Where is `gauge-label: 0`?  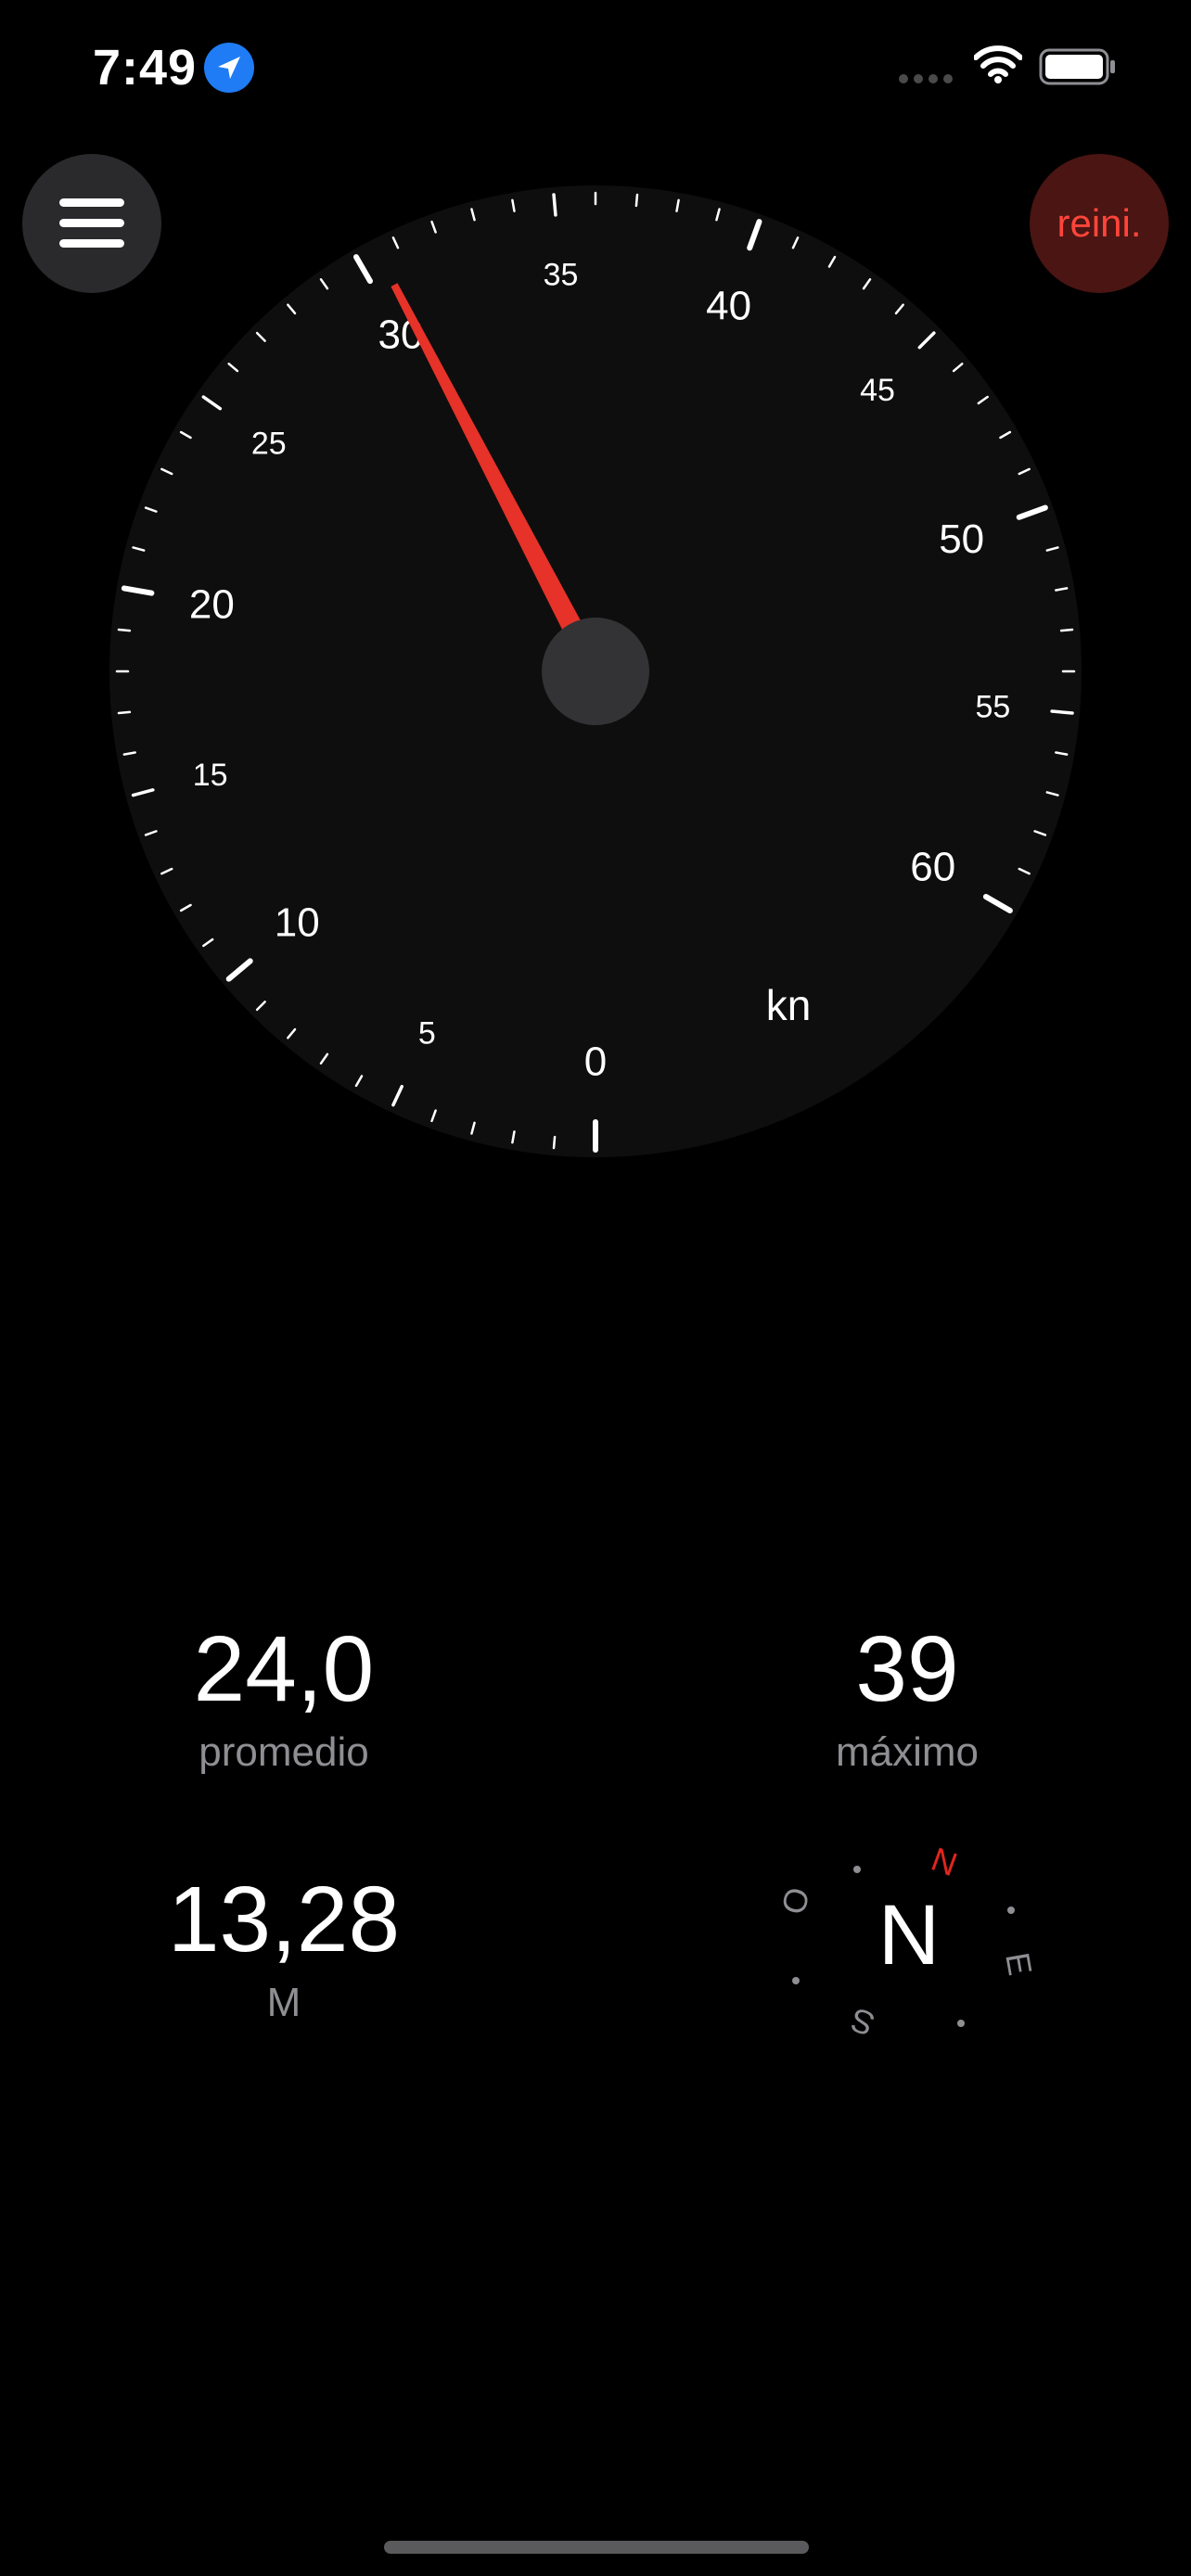
gauge-label: 0 is located at coordinates (595, 1062).